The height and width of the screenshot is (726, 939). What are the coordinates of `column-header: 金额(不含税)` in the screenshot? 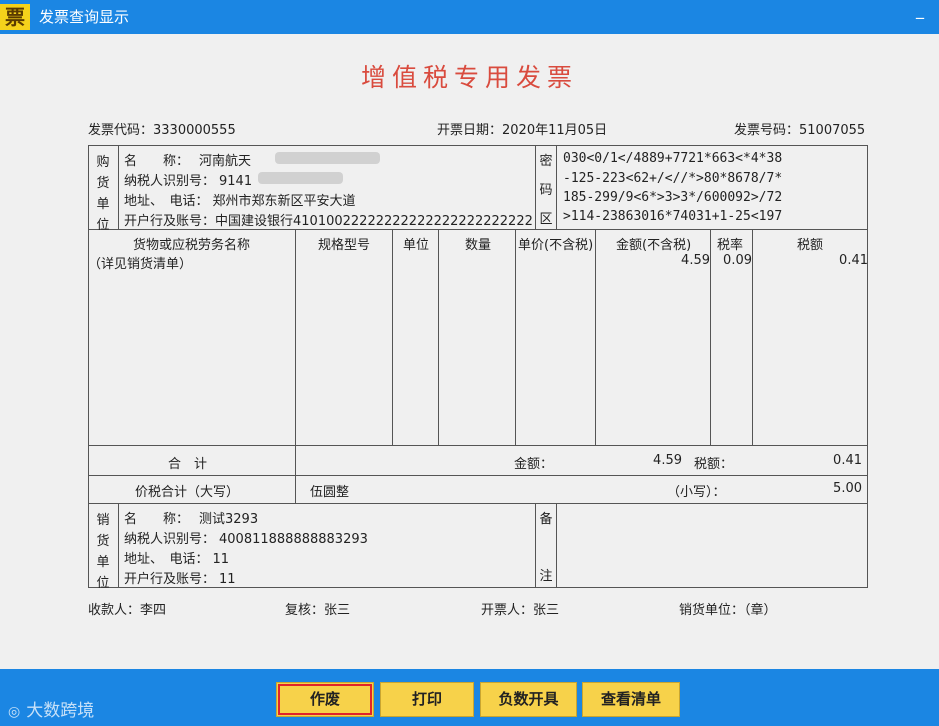 It's located at (654, 245).